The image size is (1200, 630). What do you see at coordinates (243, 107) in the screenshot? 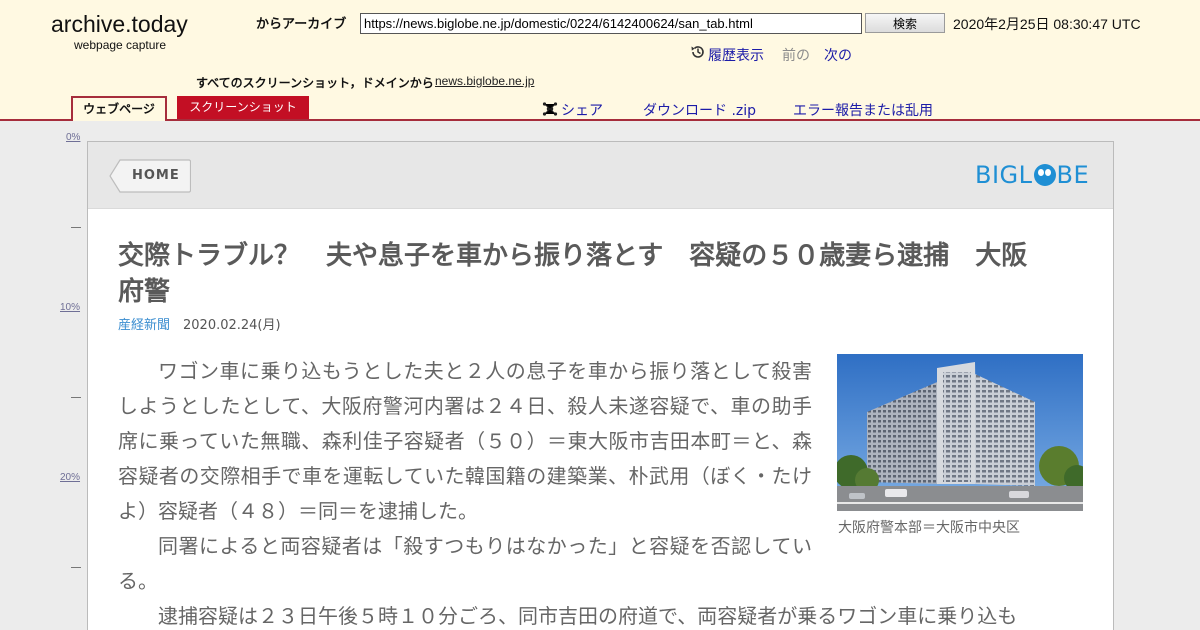
I see `tab-screenshot: スクリーンショット` at bounding box center [243, 107].